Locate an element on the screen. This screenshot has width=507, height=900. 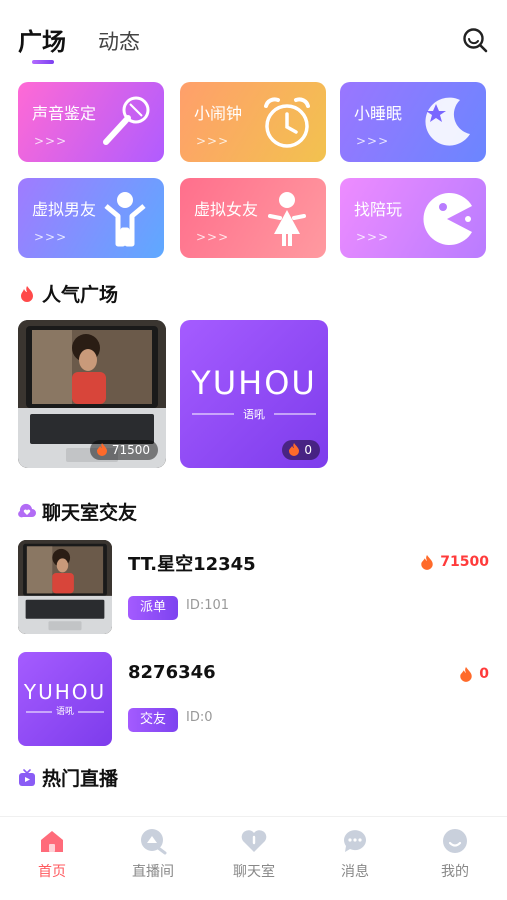
section-title-text: 热门直播 is located at coordinates (80, 779).